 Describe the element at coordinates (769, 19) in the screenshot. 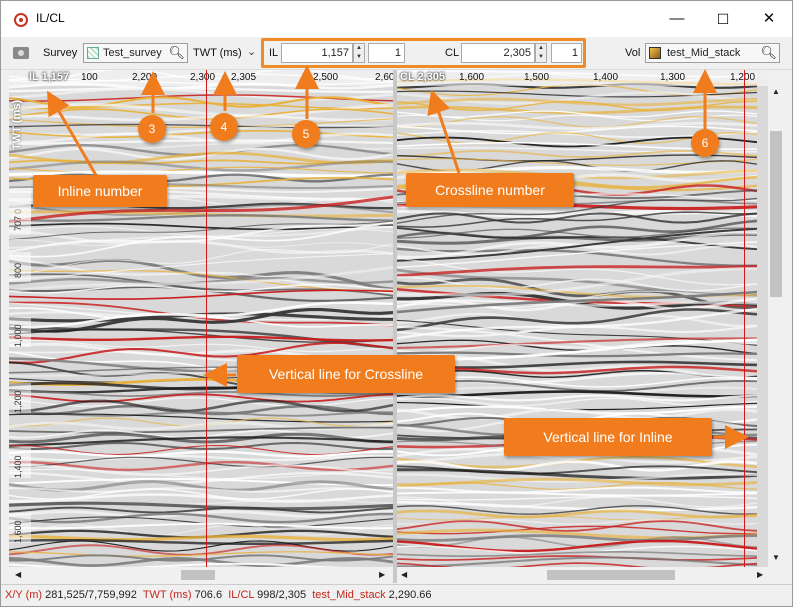

I see `close-button: ✕` at that location.